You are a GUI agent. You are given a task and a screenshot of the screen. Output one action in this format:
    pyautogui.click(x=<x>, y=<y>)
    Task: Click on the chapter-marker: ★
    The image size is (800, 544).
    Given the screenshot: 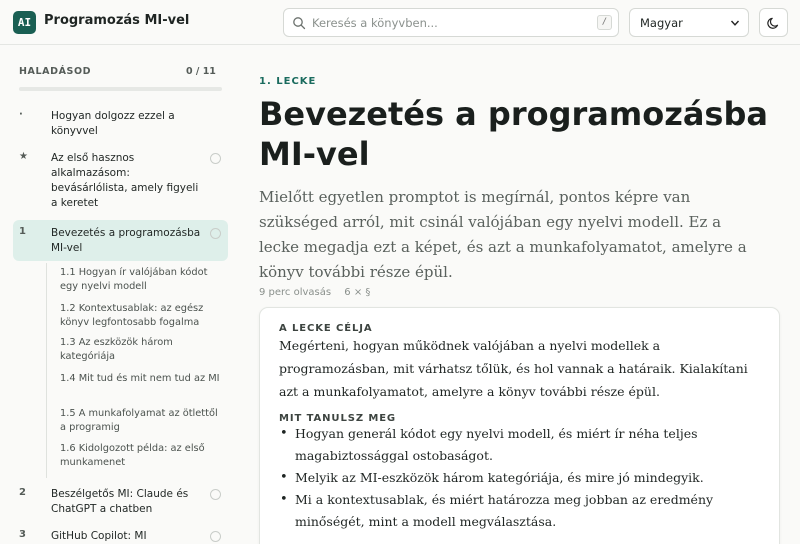 What is the action you would take?
    pyautogui.click(x=23, y=156)
    